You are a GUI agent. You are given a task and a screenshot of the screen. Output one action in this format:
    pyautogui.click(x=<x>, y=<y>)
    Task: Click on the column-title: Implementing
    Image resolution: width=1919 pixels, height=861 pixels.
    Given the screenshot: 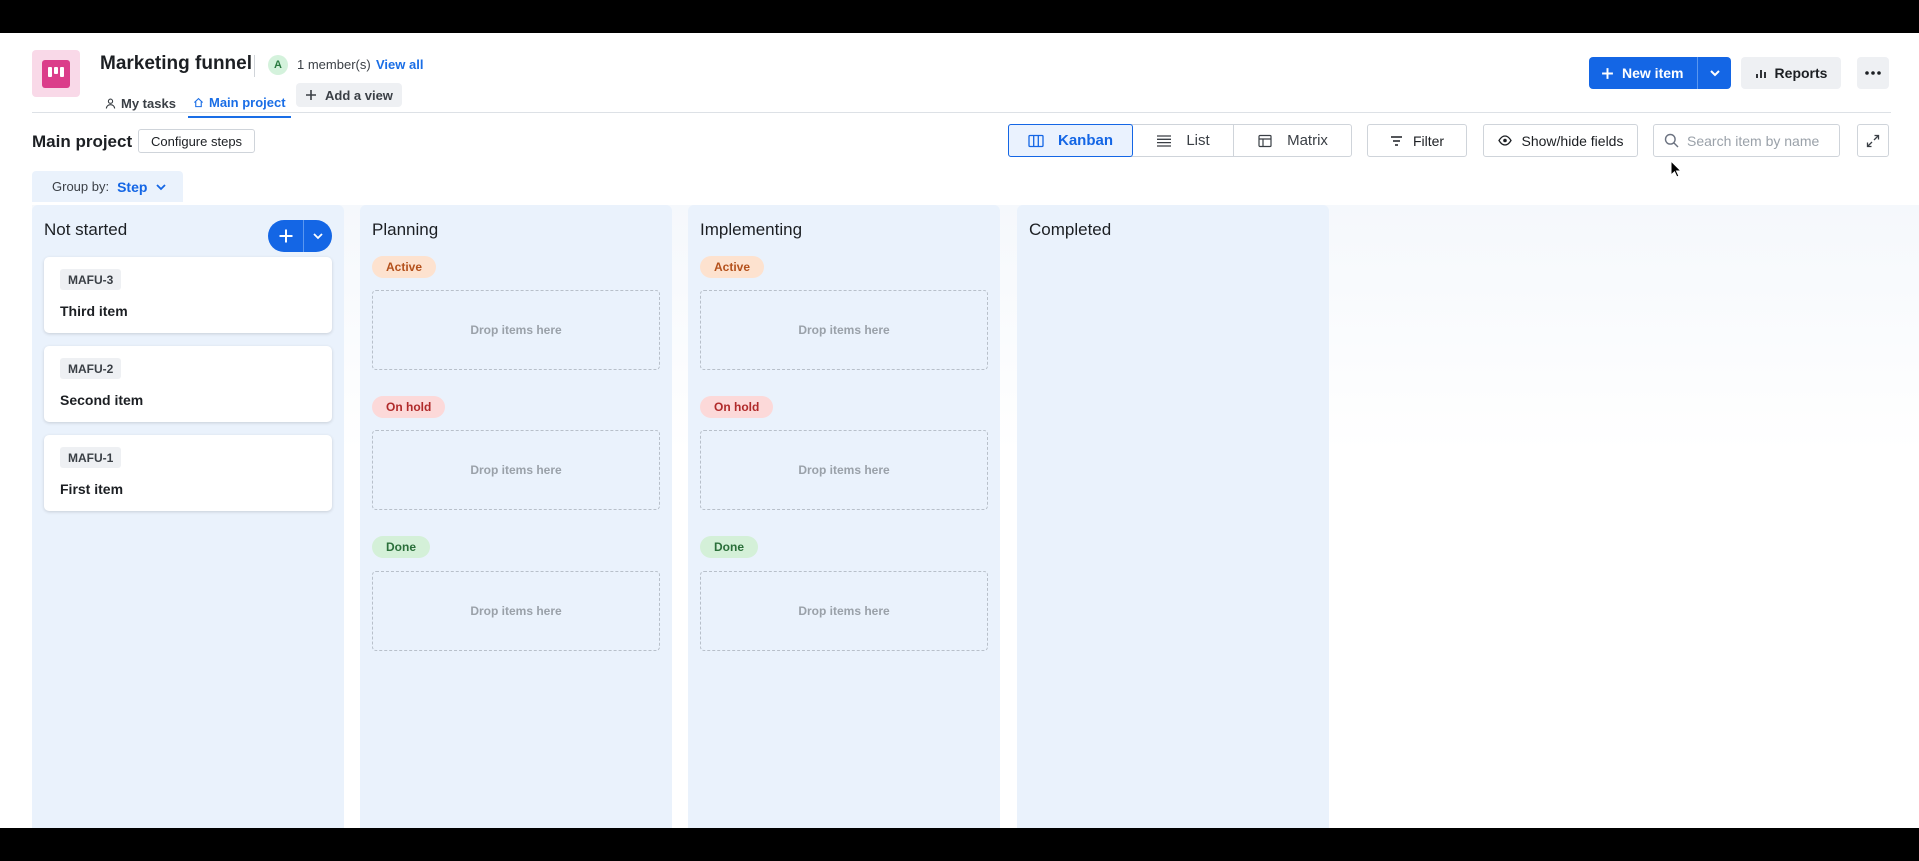 What is the action you would take?
    pyautogui.click(x=751, y=229)
    